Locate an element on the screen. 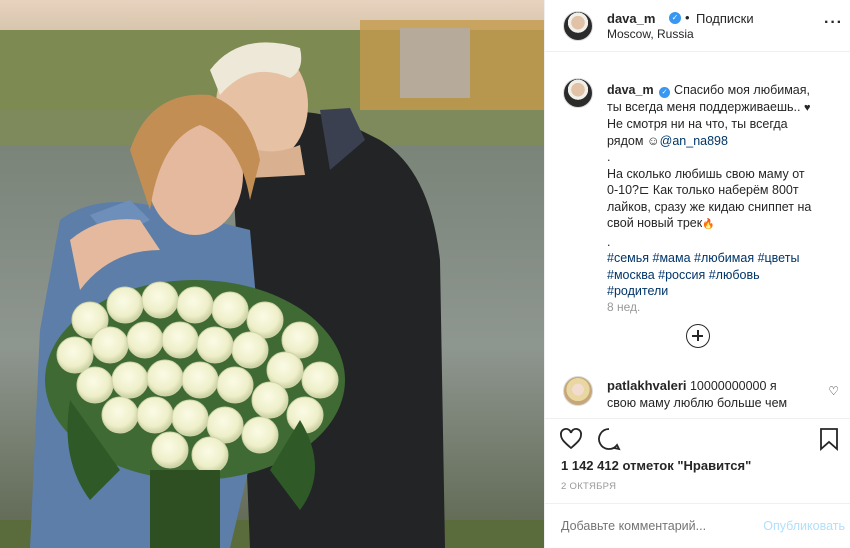  author-username: dava_m is located at coordinates (631, 18).